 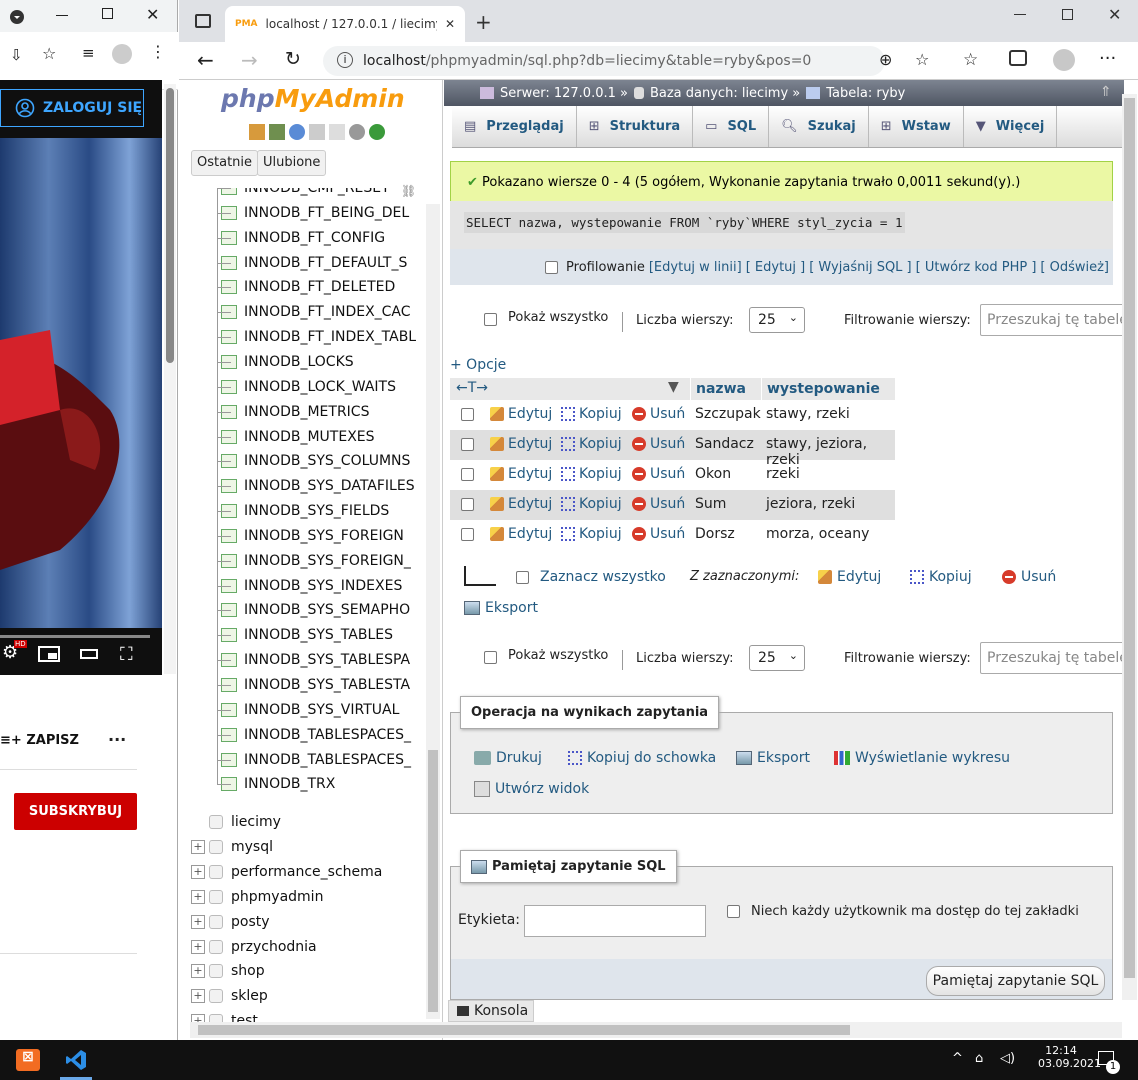 What do you see at coordinates (310, 710) in the screenshot?
I see `nav-table-item: INNODB_SYS_VIRTUAL` at bounding box center [310, 710].